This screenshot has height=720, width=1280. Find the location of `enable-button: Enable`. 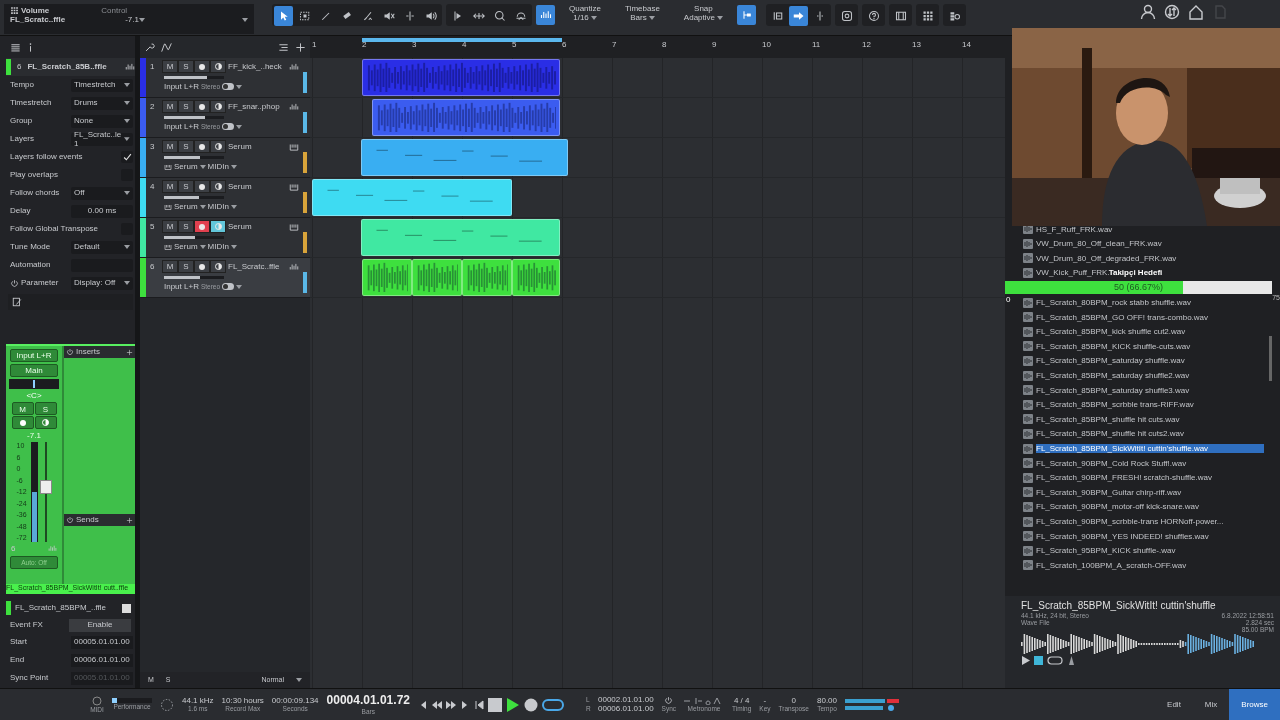

enable-button: Enable is located at coordinates (100, 625).